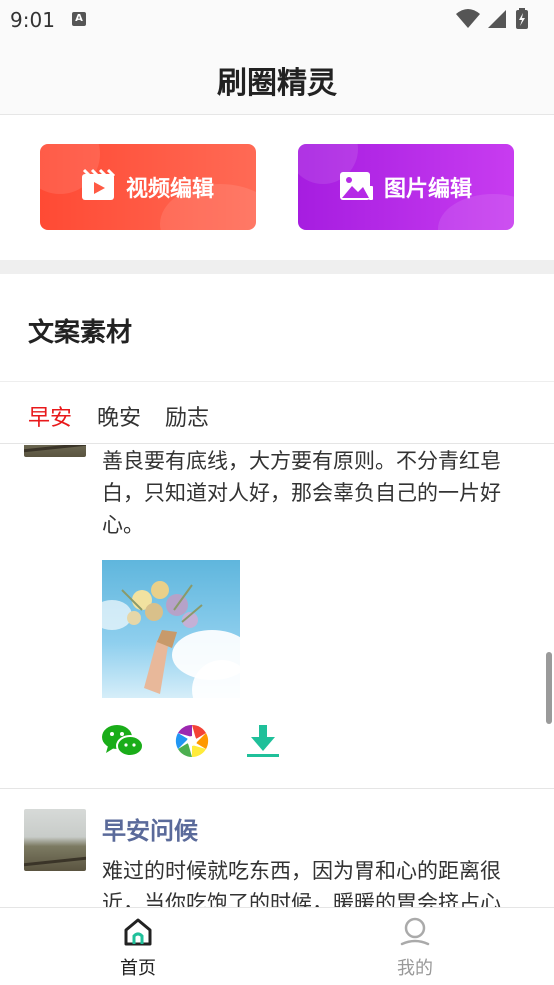 This screenshot has width=554, height=985. Describe the element at coordinates (122, 741) in the screenshot. I see `wechat-icon` at that location.